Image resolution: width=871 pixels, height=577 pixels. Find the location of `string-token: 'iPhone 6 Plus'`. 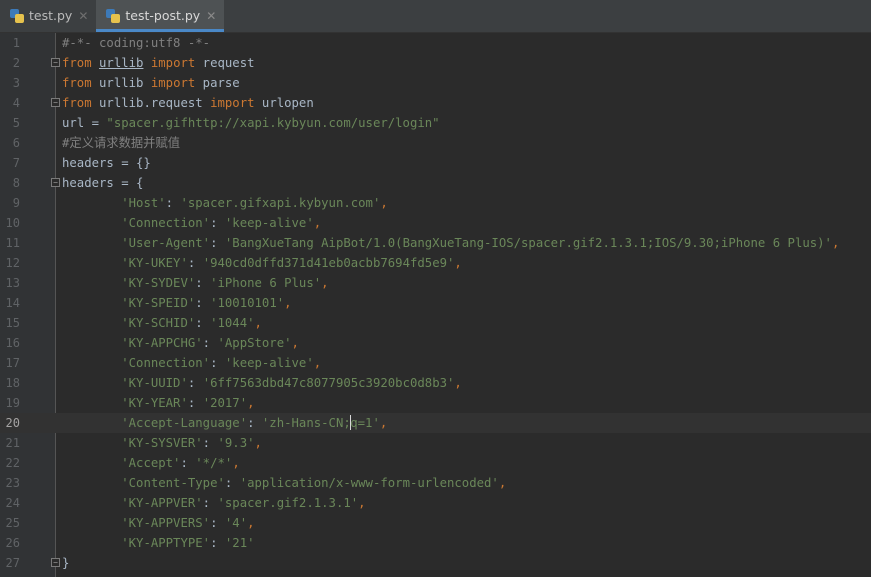

string-token: 'iPhone 6 Plus' is located at coordinates (266, 283).